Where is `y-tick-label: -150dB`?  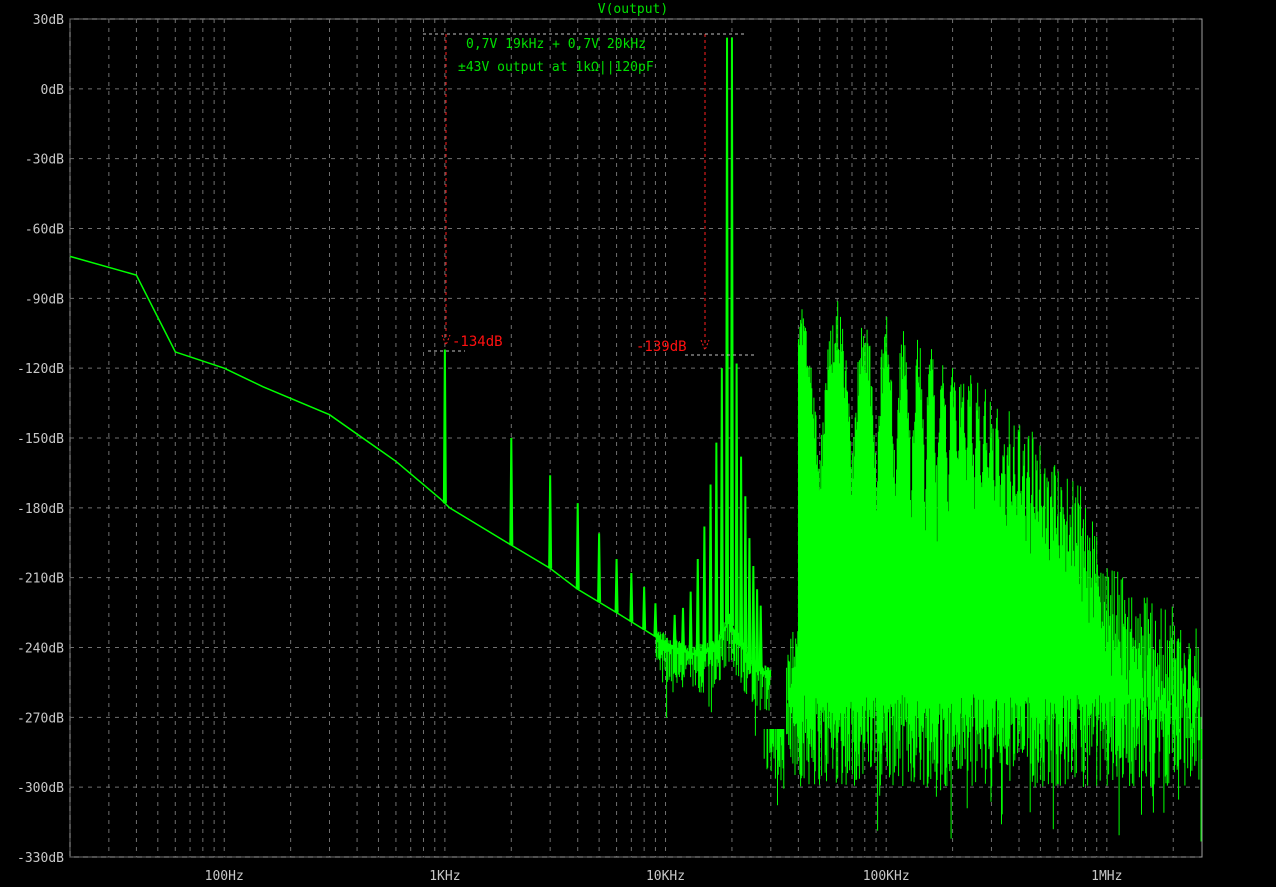
y-tick-label: -150dB is located at coordinates (40, 439).